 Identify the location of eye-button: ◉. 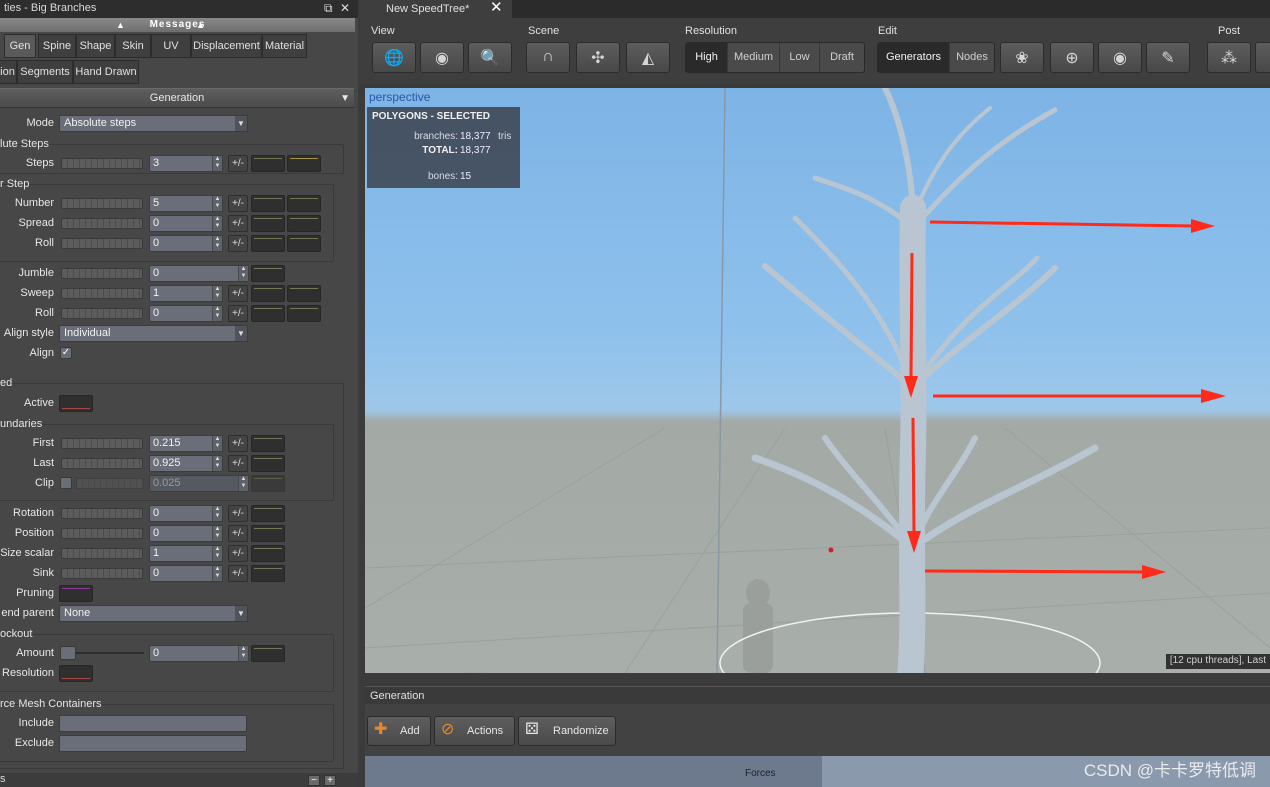
(1120, 57).